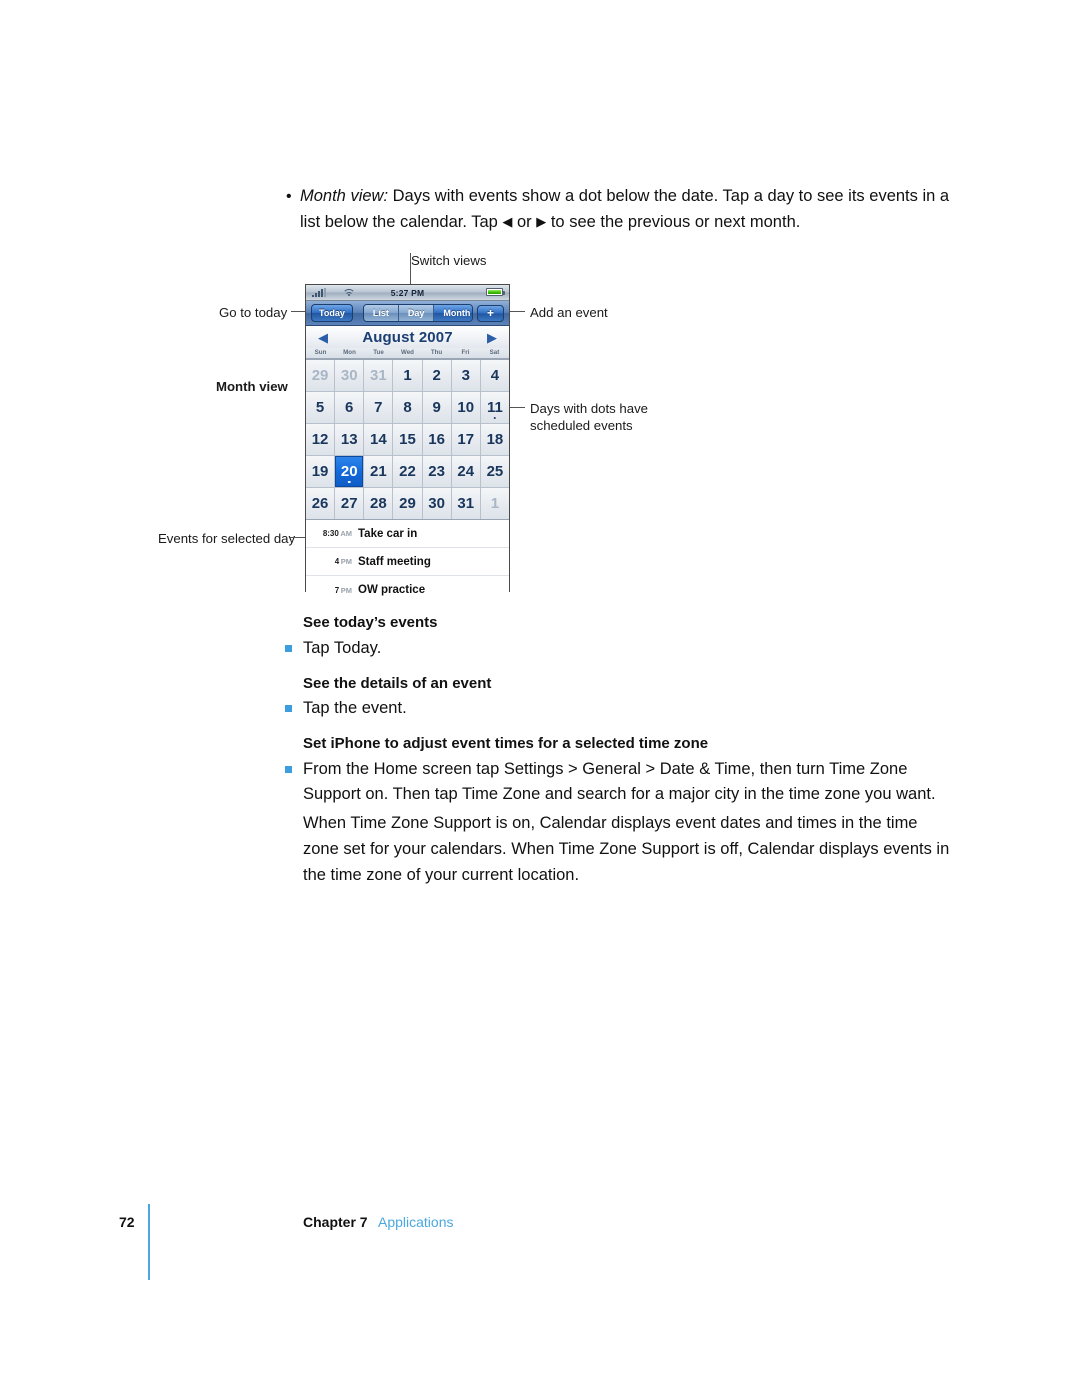 This screenshot has height=1397, width=1080. I want to click on event-row: 8:30 AM Take car in, so click(407, 534).